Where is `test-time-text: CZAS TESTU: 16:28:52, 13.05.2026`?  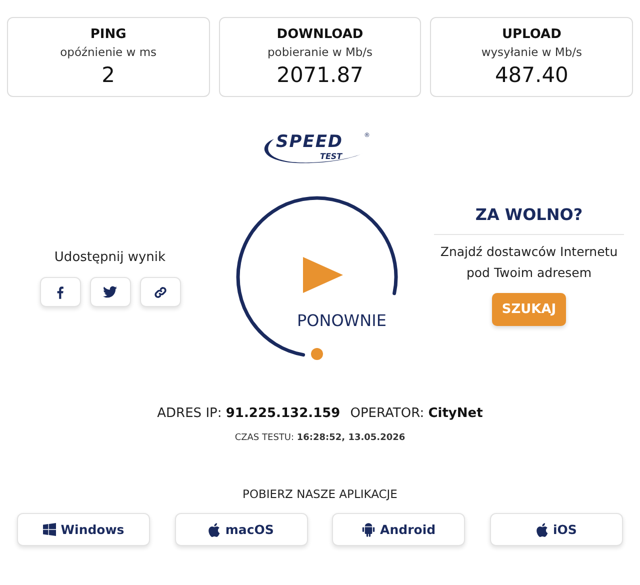
test-time-text: CZAS TESTU: 16:28:52, 13.05.2026 is located at coordinates (320, 438).